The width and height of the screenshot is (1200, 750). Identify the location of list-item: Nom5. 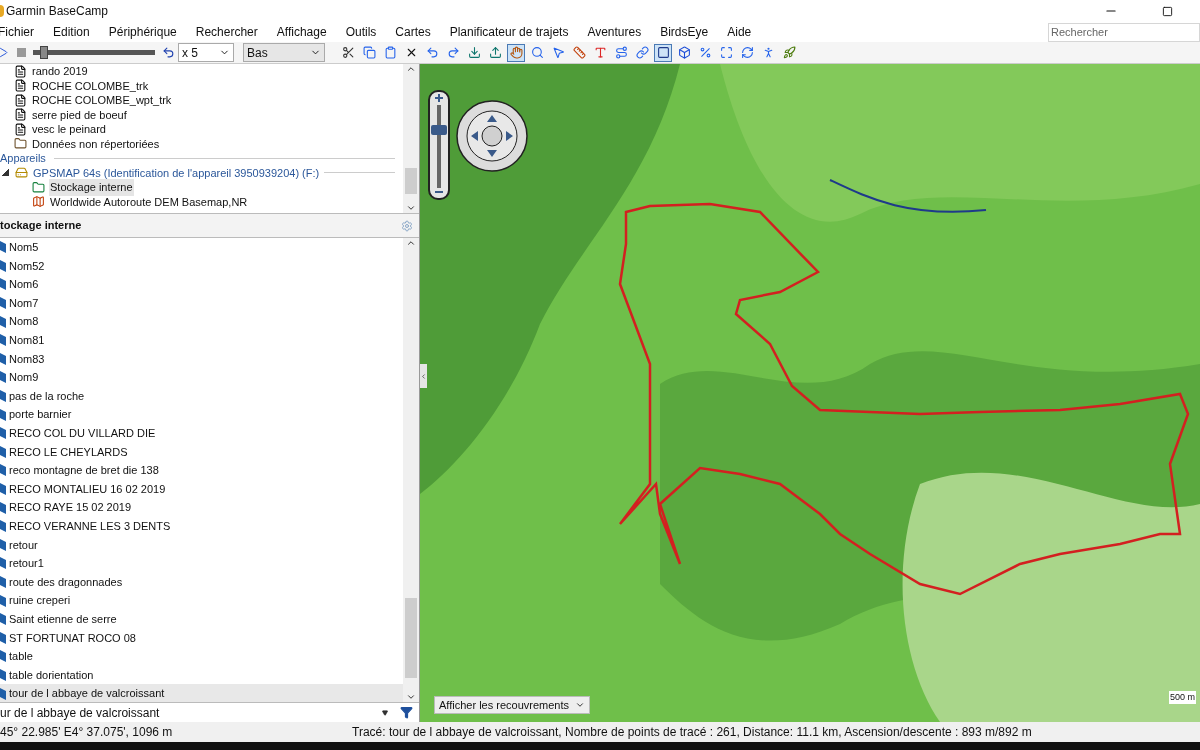
(24, 247).